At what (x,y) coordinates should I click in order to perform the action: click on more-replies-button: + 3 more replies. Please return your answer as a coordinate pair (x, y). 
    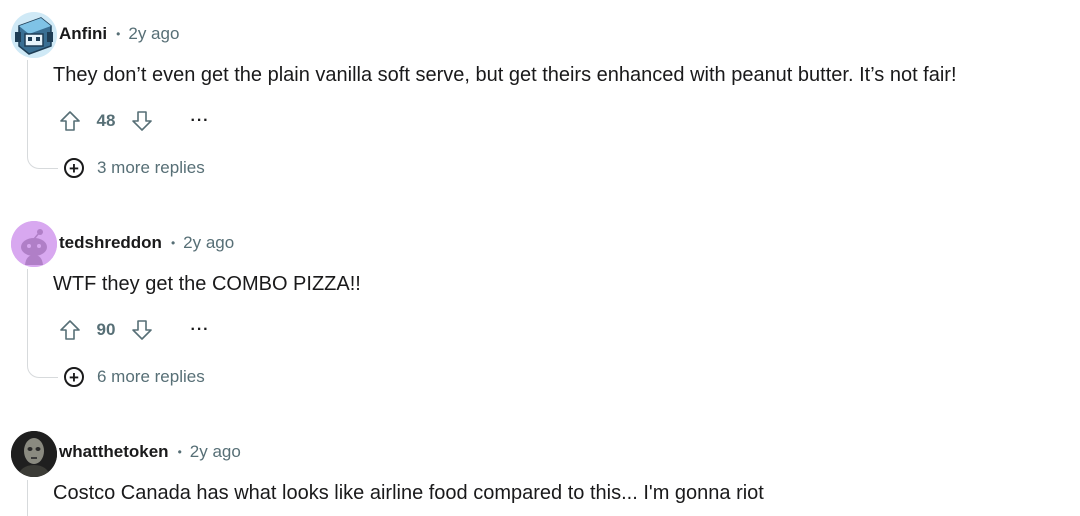
    Looking at the image, I should click on (134, 168).